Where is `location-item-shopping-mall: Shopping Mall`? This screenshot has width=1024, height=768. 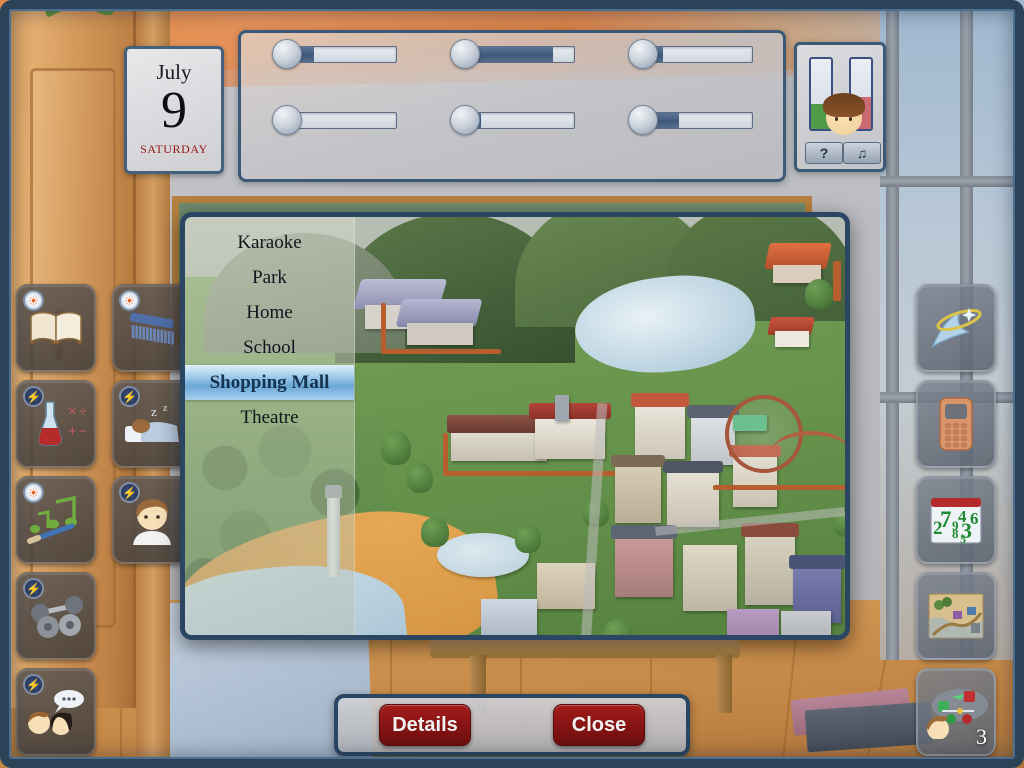
location-item-shopping-mall: Shopping Mall is located at coordinates (269, 382).